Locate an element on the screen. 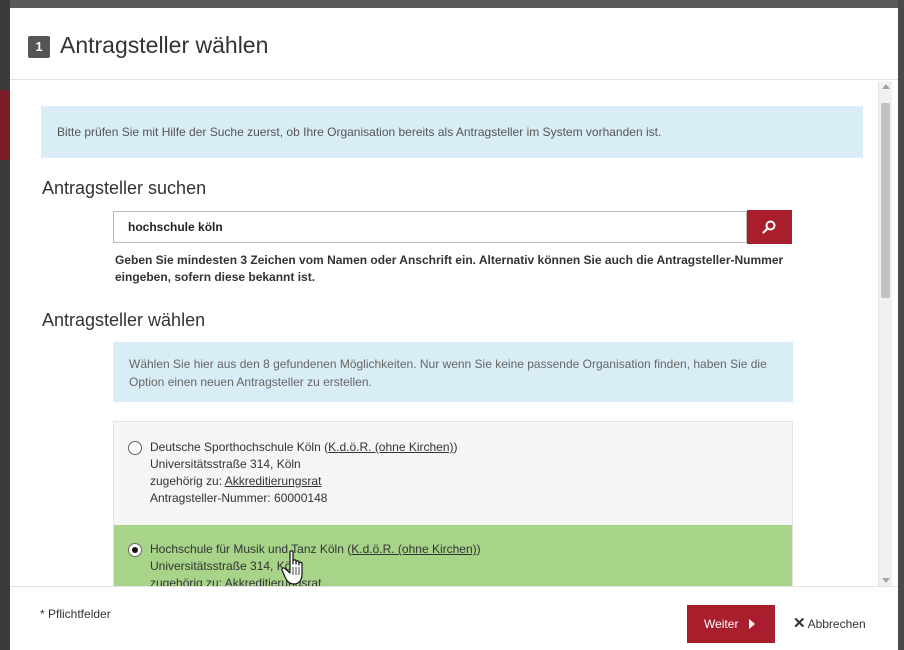 The height and width of the screenshot is (650, 904). cancel-label: Abbrechen is located at coordinates (836, 624).